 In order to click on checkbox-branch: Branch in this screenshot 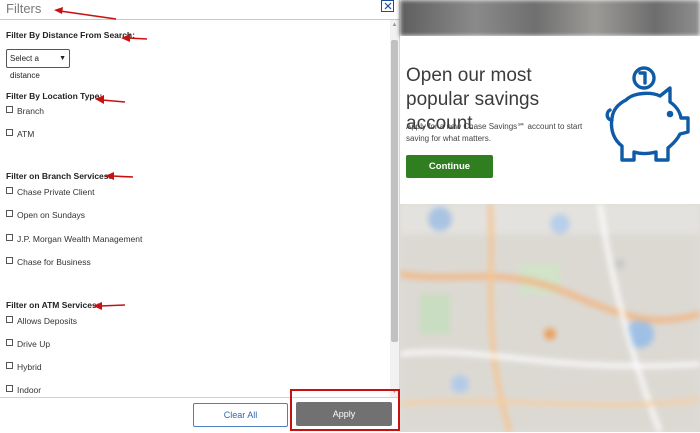, I will do `click(25, 111)`.